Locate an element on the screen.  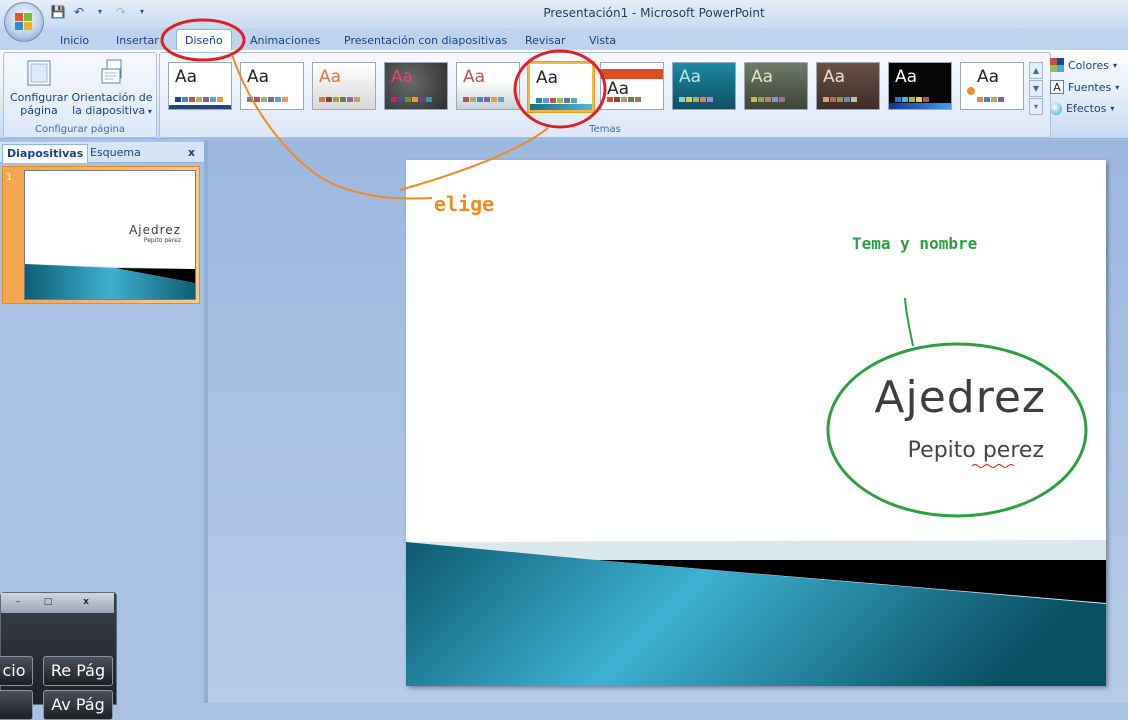
theme-thumbnail-selected: Aa is located at coordinates (561, 87).